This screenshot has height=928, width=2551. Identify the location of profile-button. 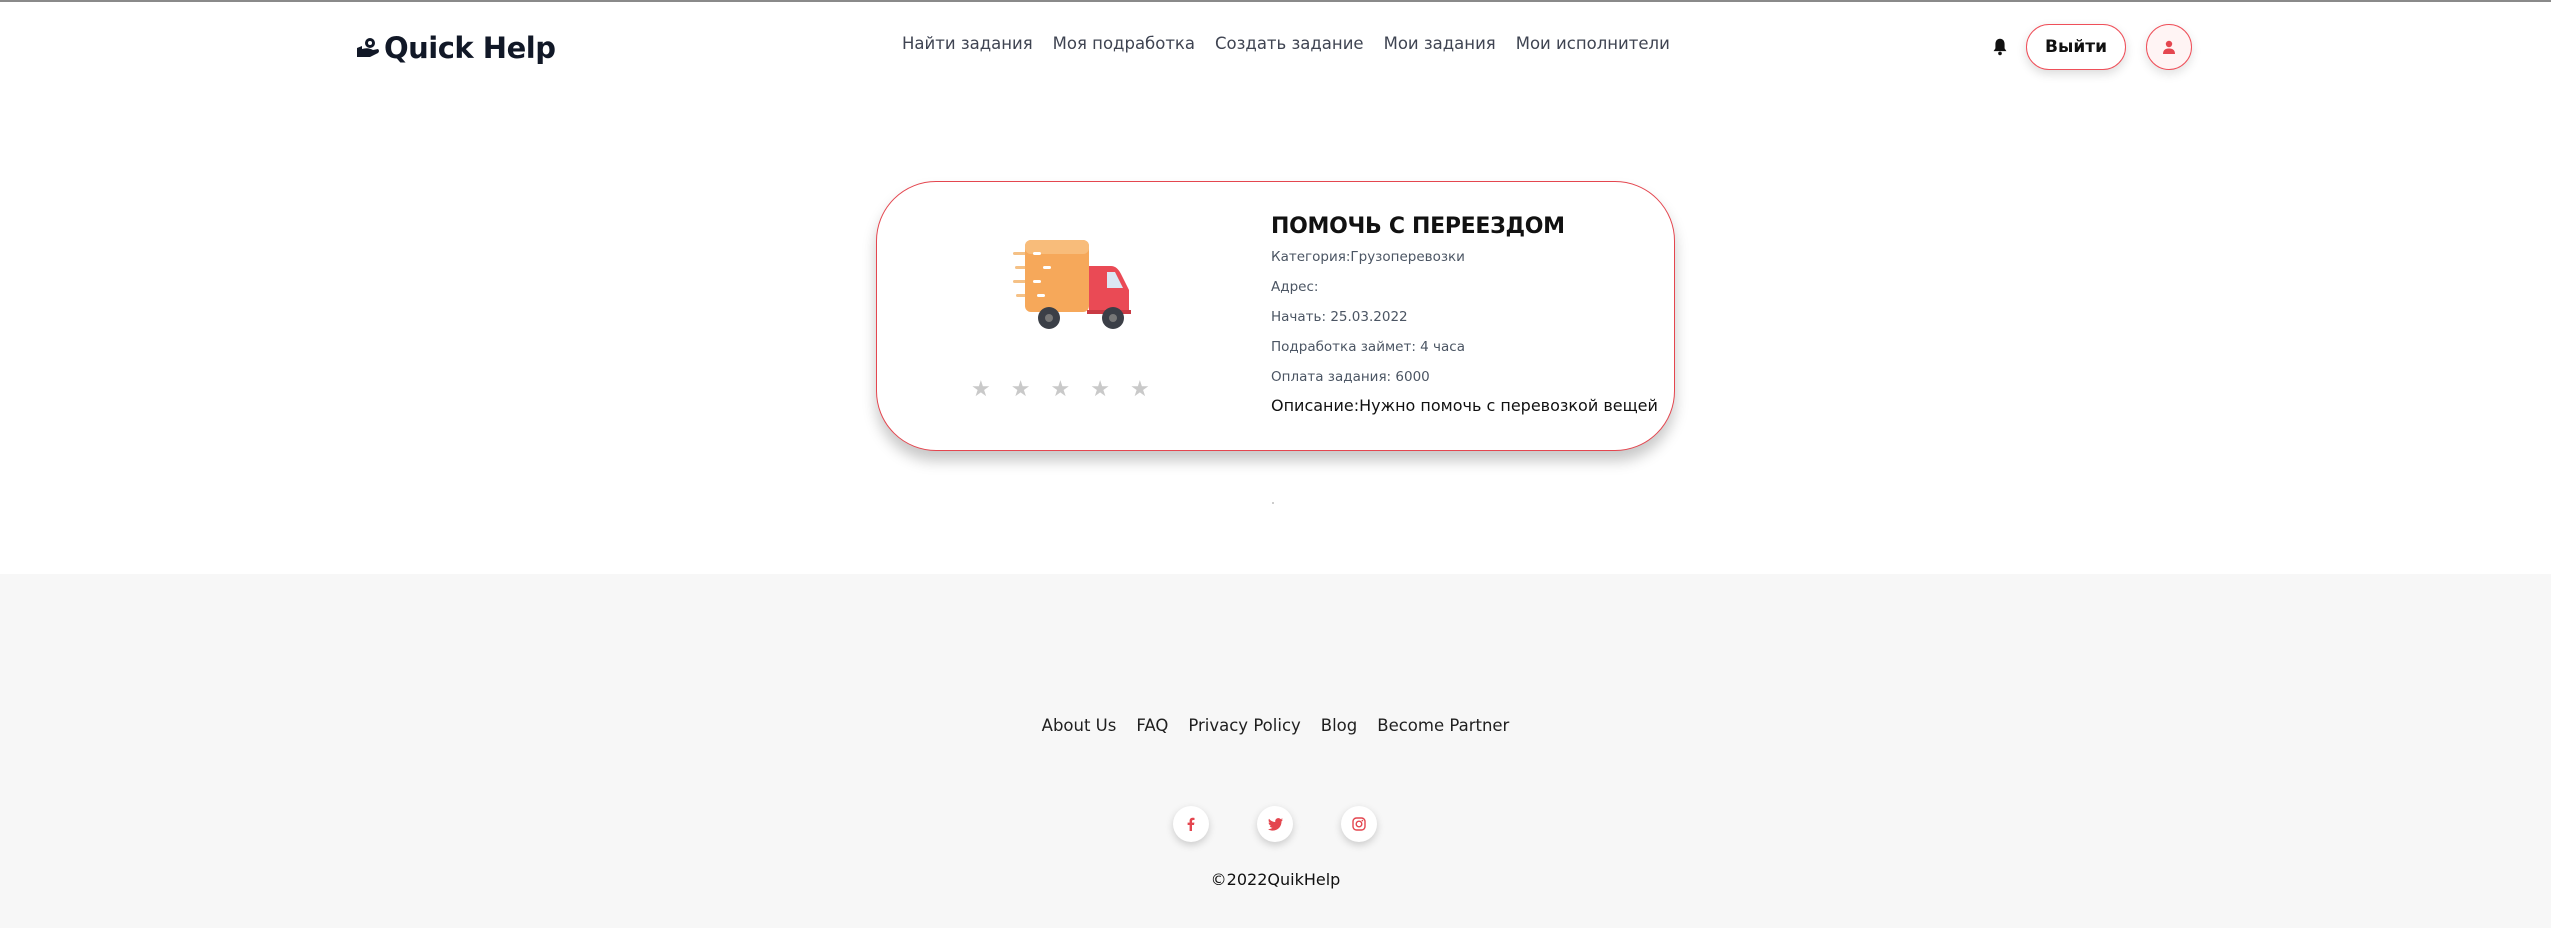
(2169, 47).